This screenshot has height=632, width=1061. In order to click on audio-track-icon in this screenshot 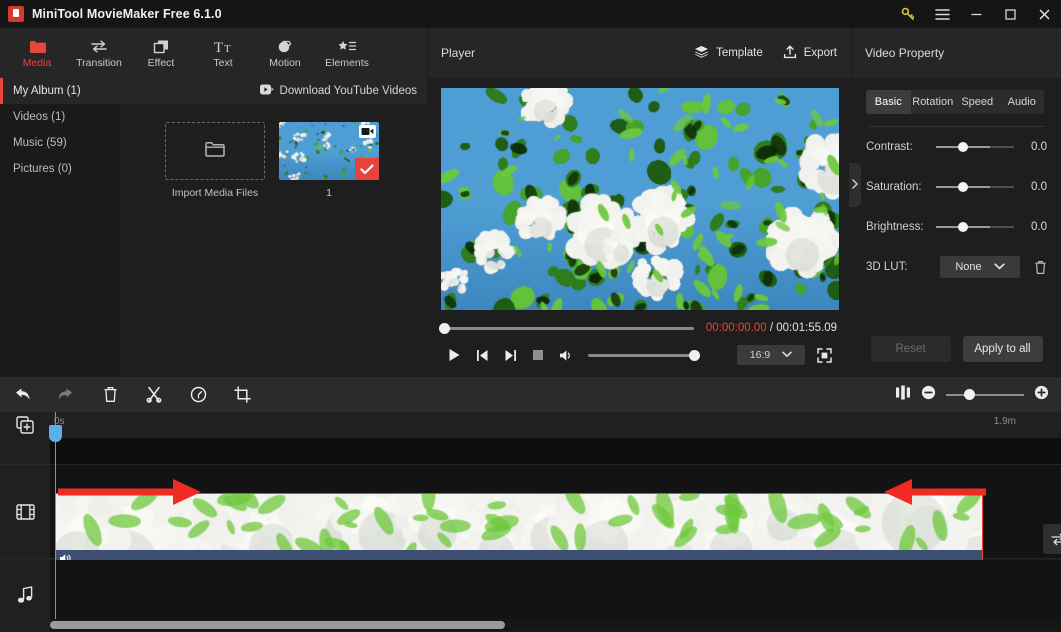, I will do `click(25, 595)`.